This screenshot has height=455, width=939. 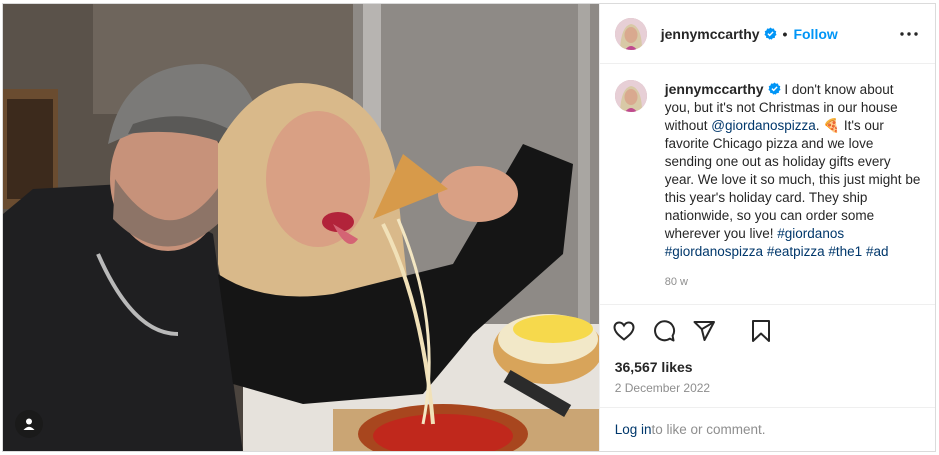 I want to click on user-icon, so click(x=29, y=424).